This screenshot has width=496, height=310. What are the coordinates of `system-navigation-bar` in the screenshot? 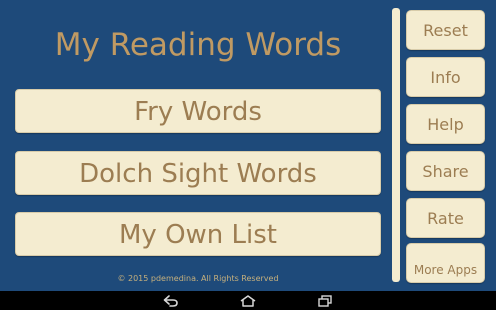 It's located at (248, 300).